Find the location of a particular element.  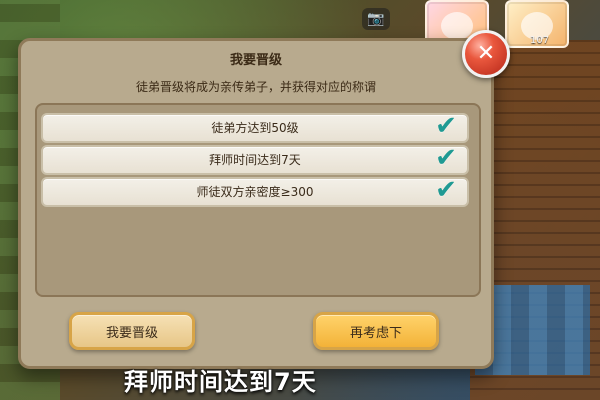

dialog-subtitle: 徒弟晋级将成为亲传弟子，并获得对应的称谓 is located at coordinates (255, 87).